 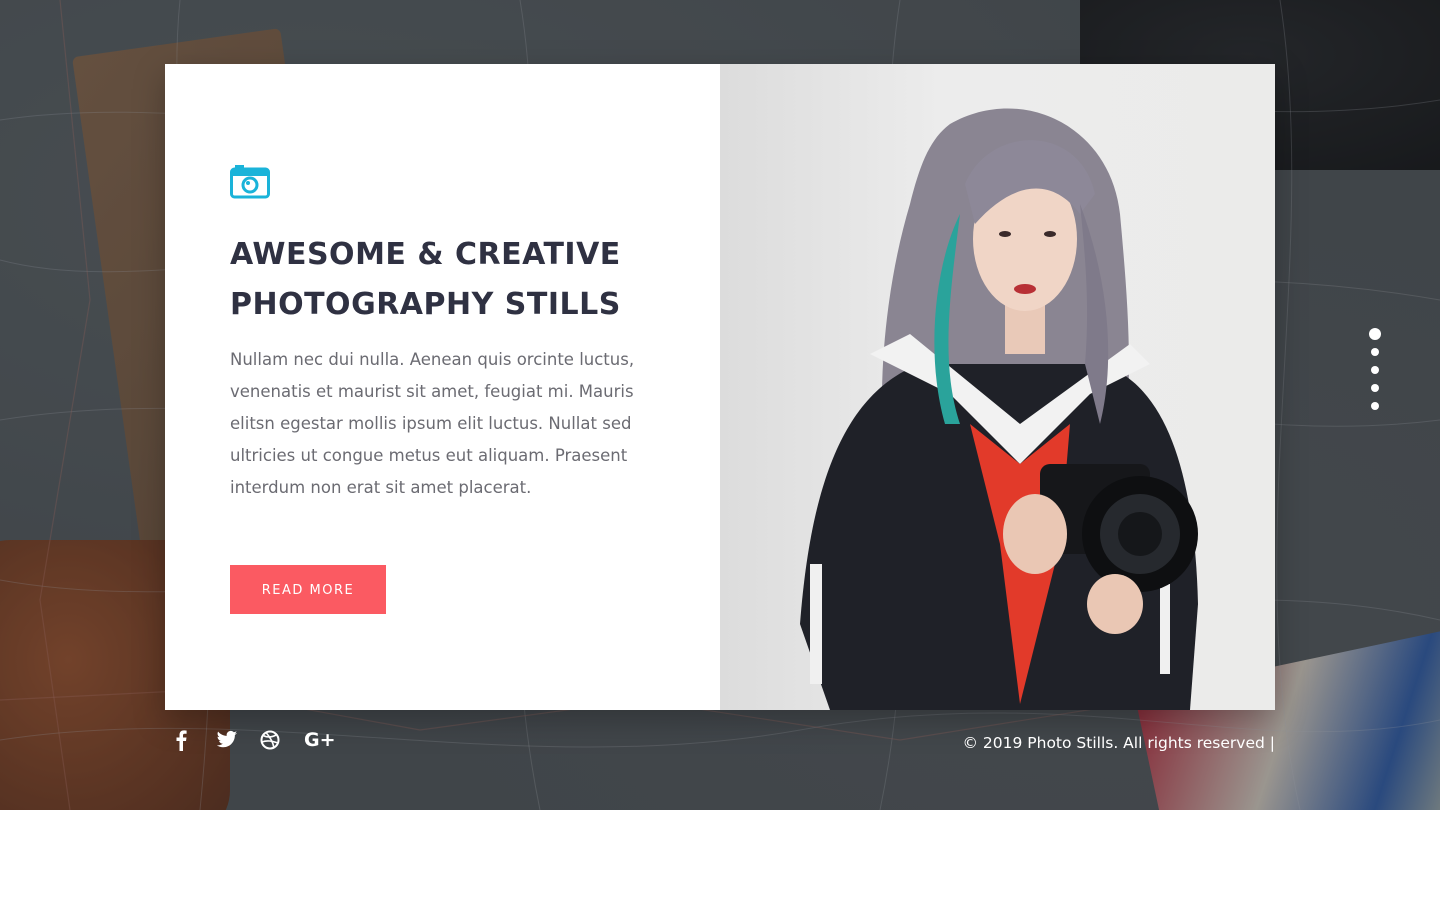 I want to click on facebook-icon, so click(x=194, y=740).